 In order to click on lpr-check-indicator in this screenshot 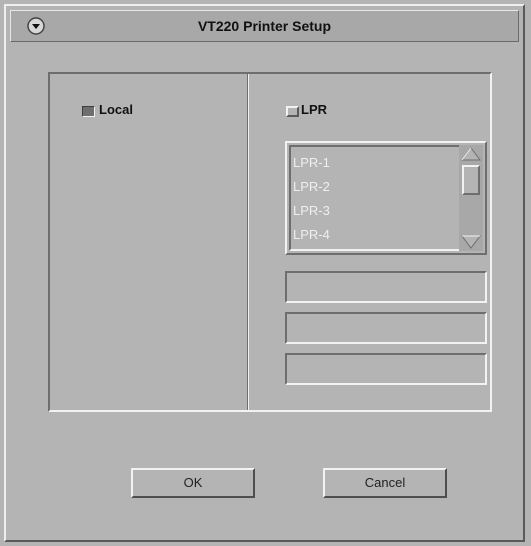, I will do `click(292, 111)`.